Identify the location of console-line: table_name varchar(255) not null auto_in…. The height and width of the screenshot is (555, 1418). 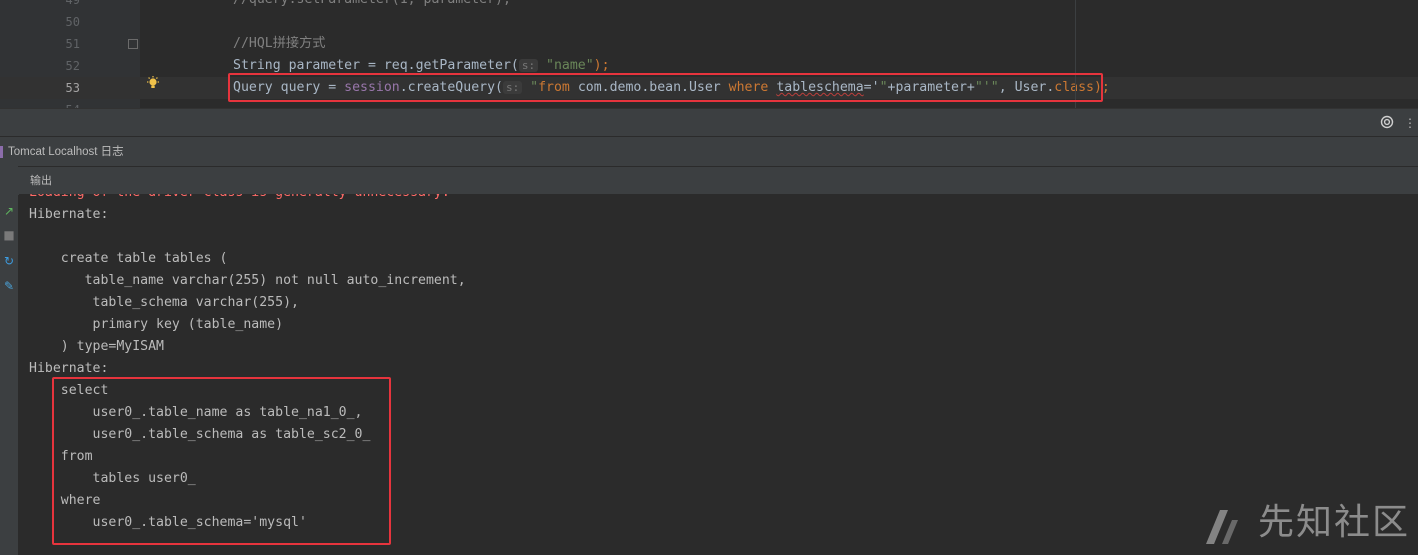
(247, 280).